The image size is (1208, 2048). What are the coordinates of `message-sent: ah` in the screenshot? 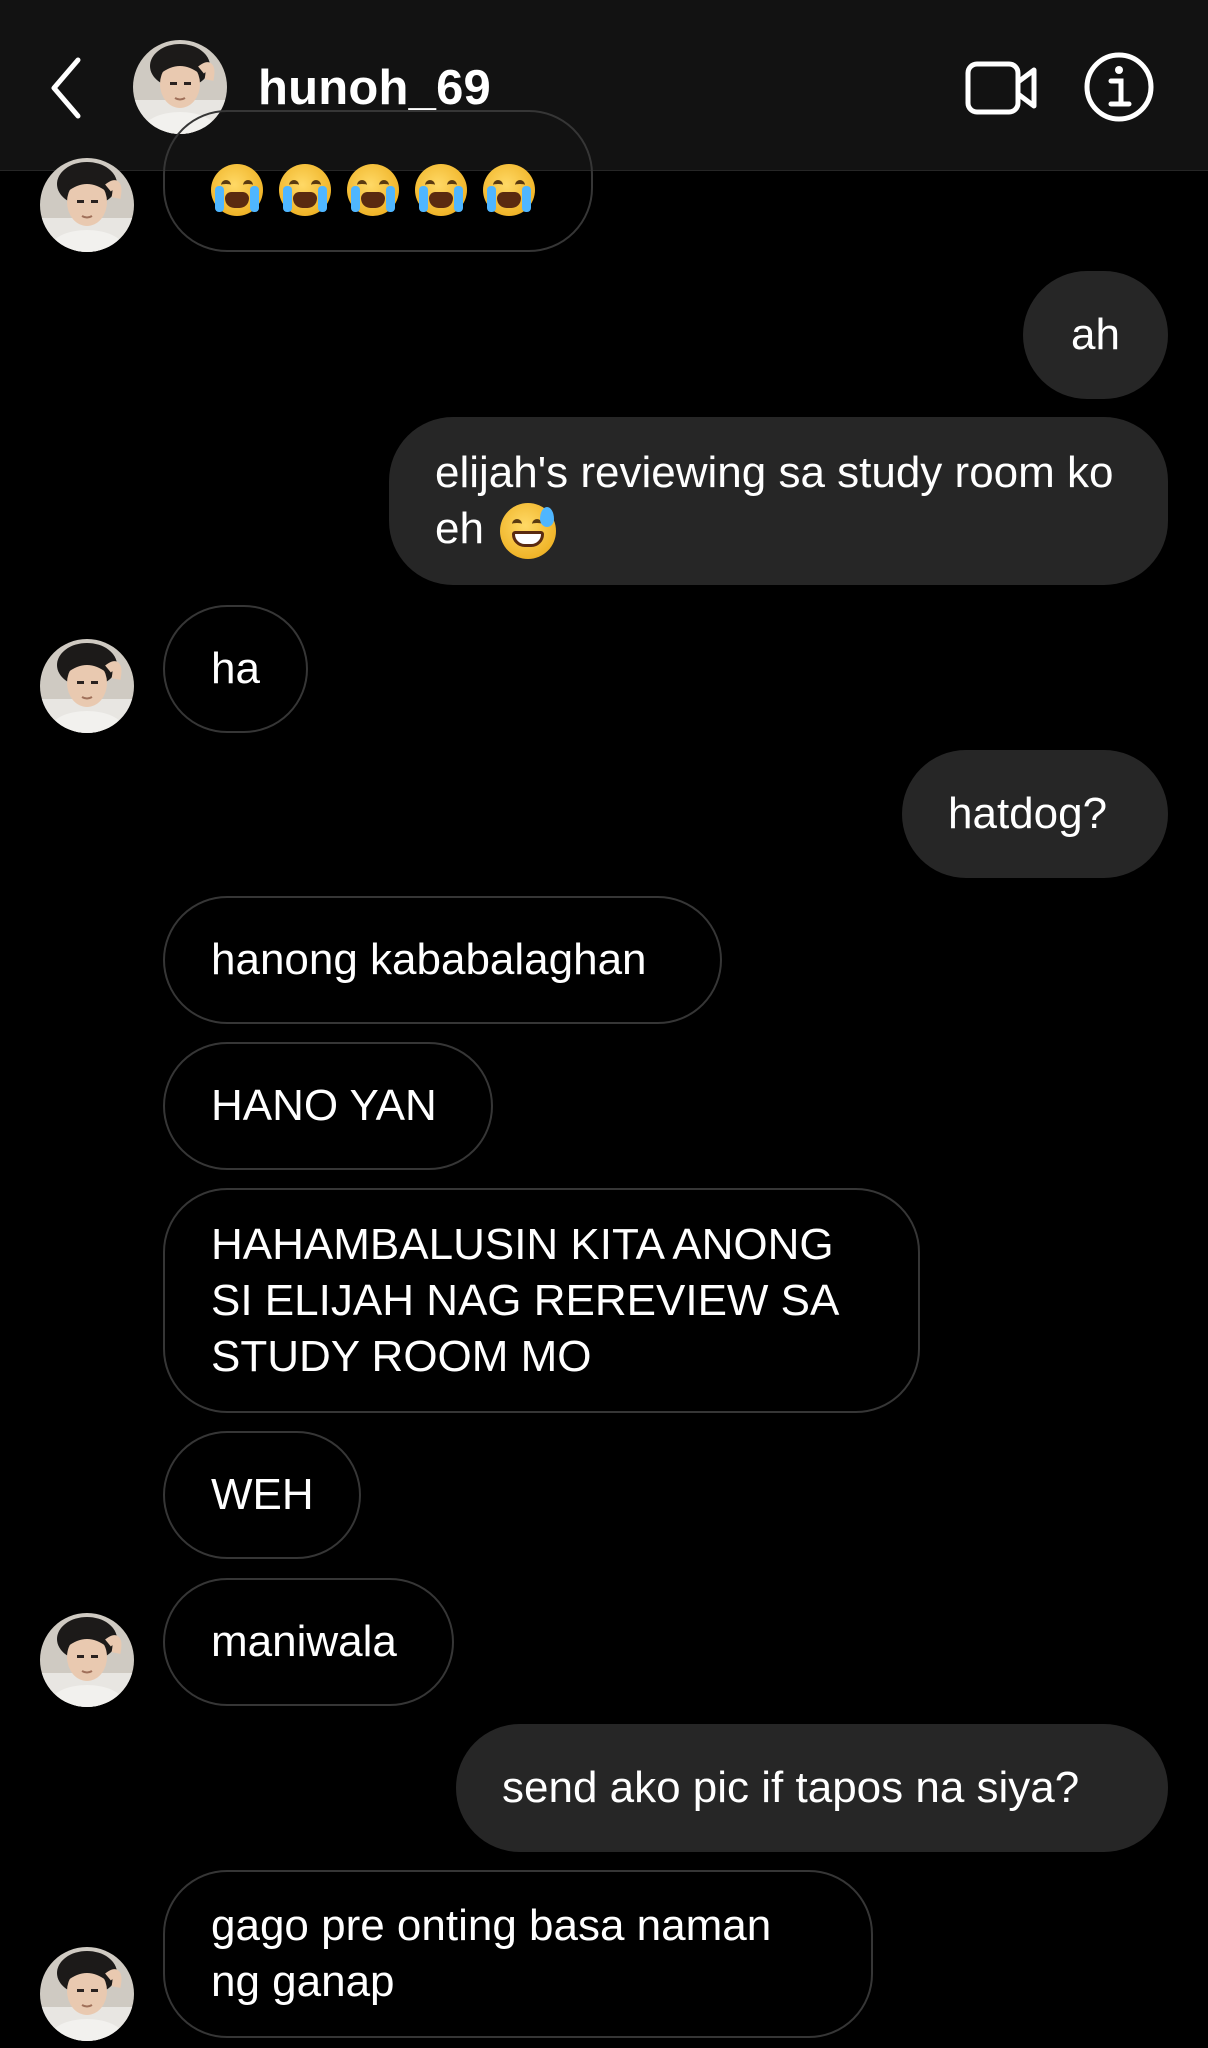 It's located at (1095, 335).